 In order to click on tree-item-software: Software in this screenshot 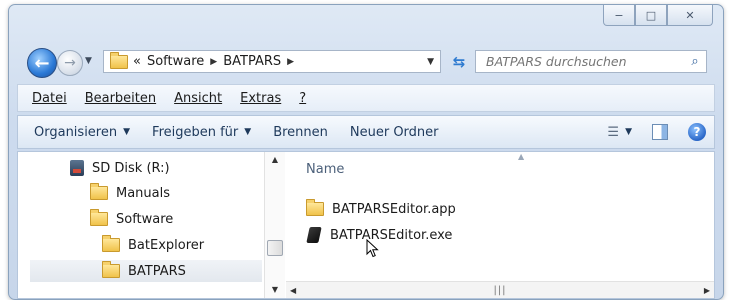, I will do `click(175, 219)`.